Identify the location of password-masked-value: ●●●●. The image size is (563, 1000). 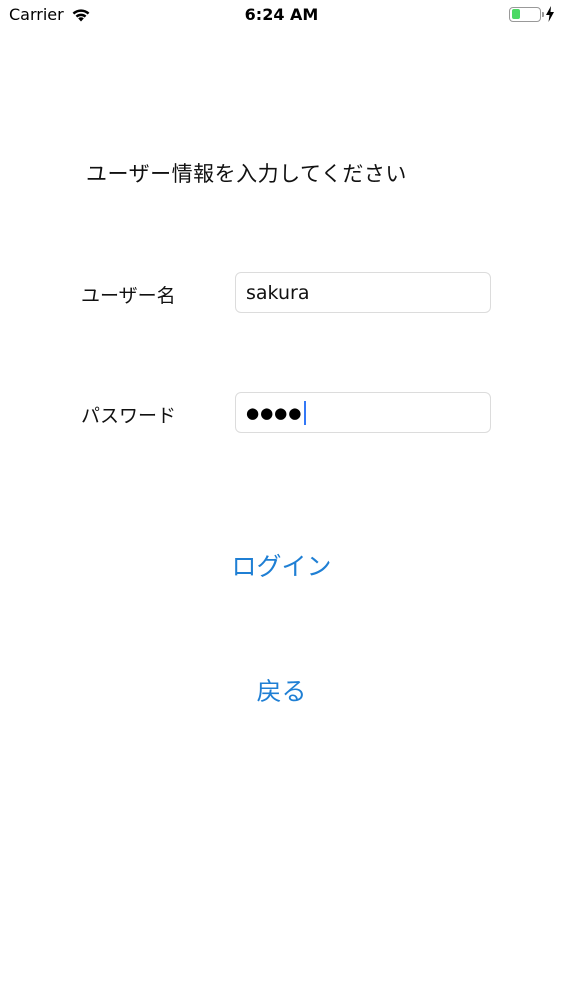
(274, 412).